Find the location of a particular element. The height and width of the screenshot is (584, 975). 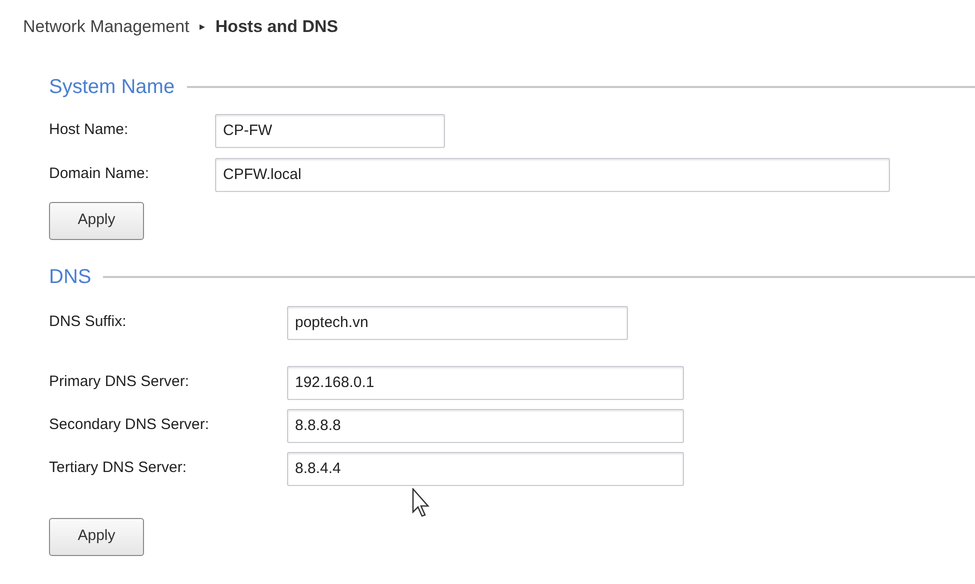

text-field: 192.168.0.1 is located at coordinates (485, 383).